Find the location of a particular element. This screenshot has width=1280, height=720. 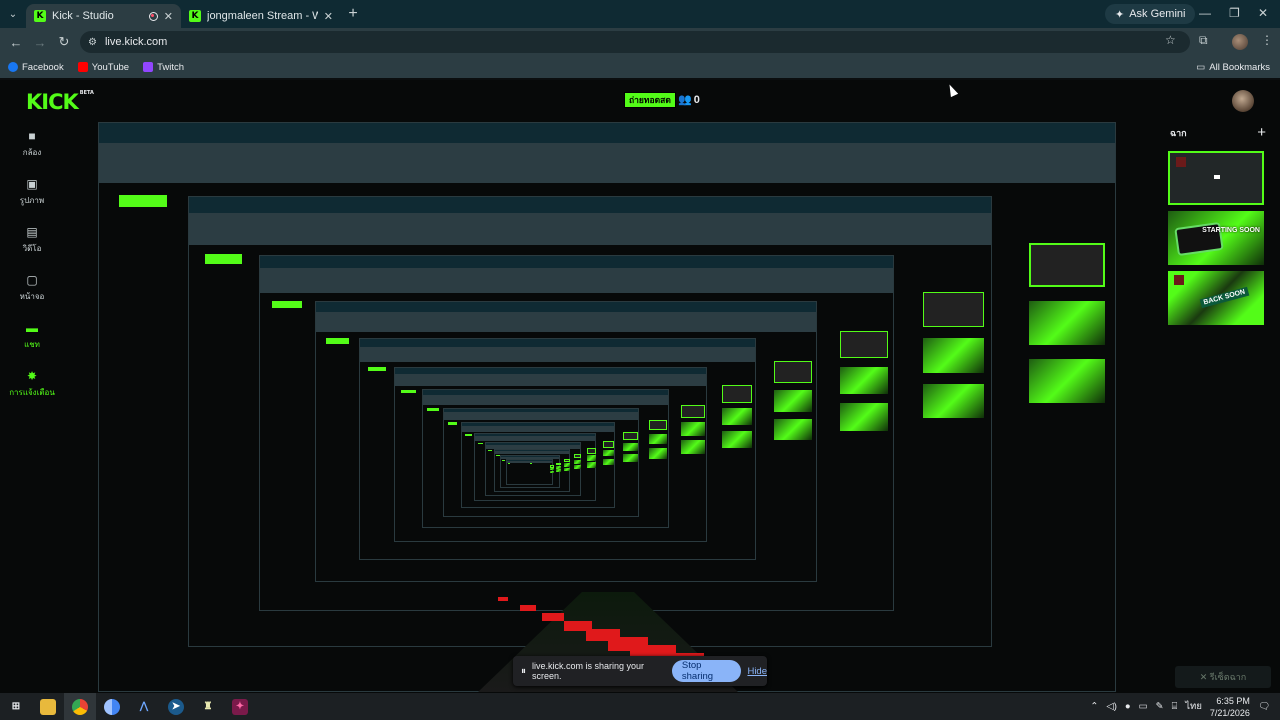

taskbar-chrome is located at coordinates (80, 706).